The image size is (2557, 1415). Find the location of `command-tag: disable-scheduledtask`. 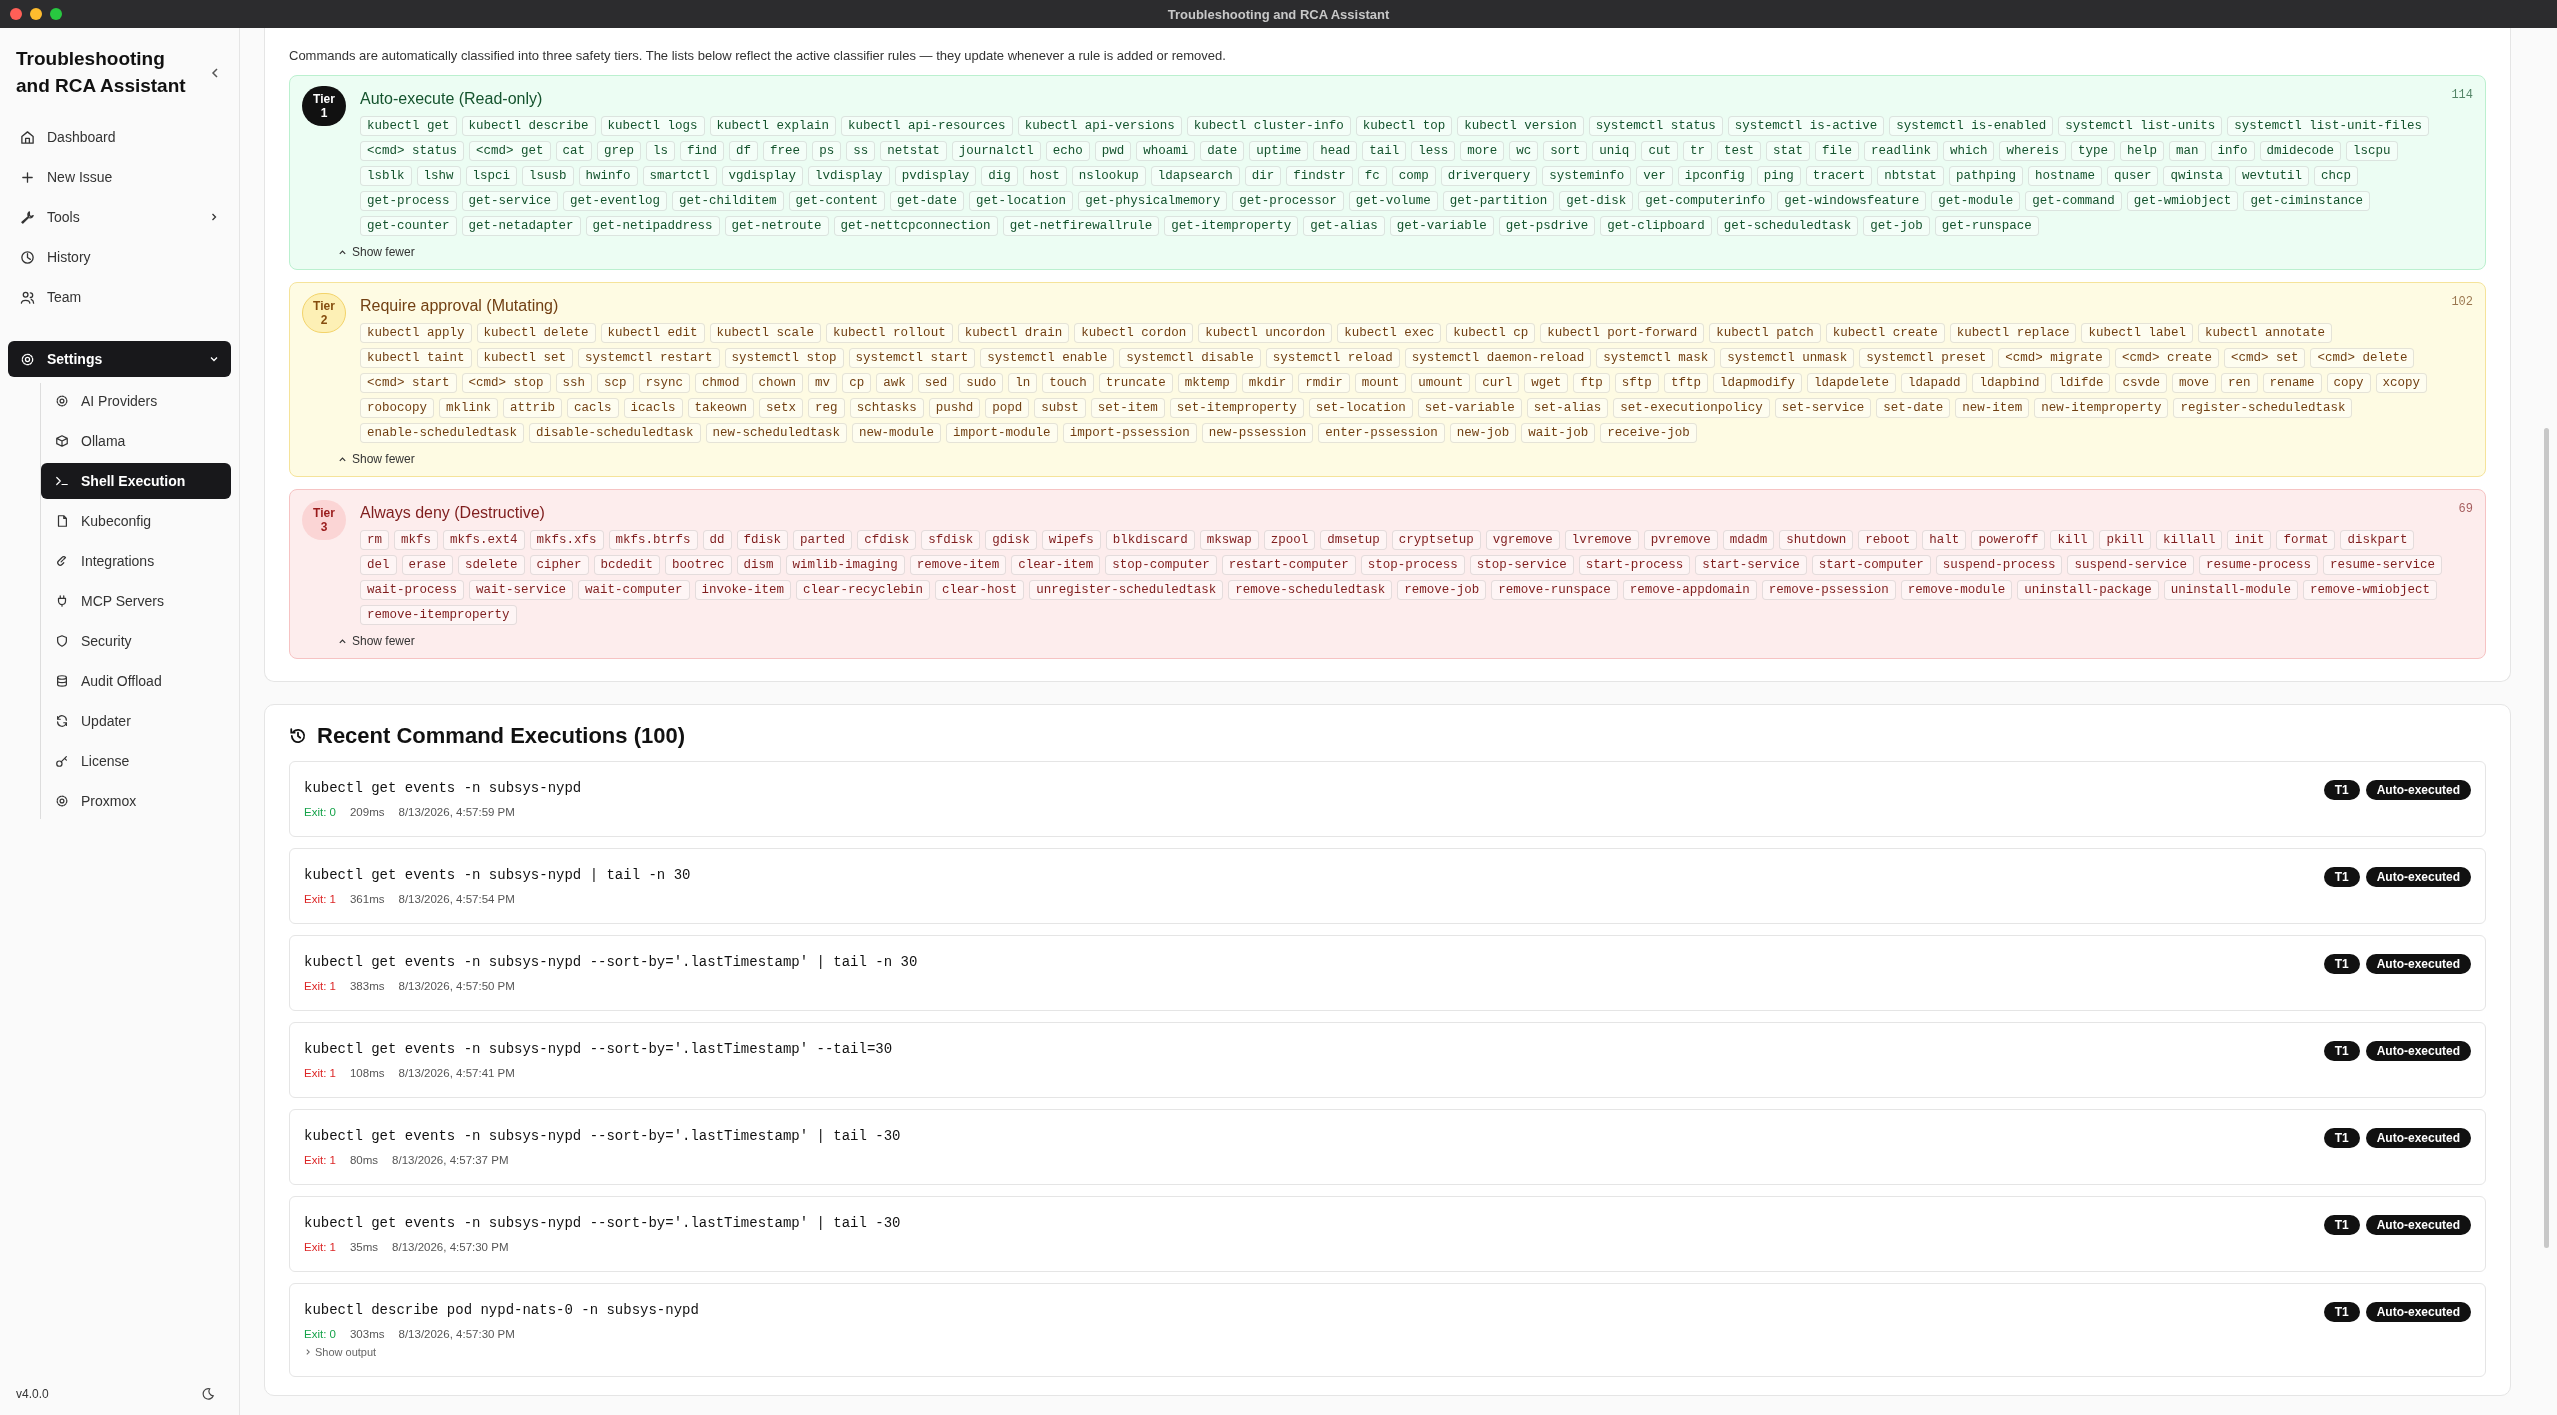

command-tag: disable-scheduledtask is located at coordinates (615, 433).